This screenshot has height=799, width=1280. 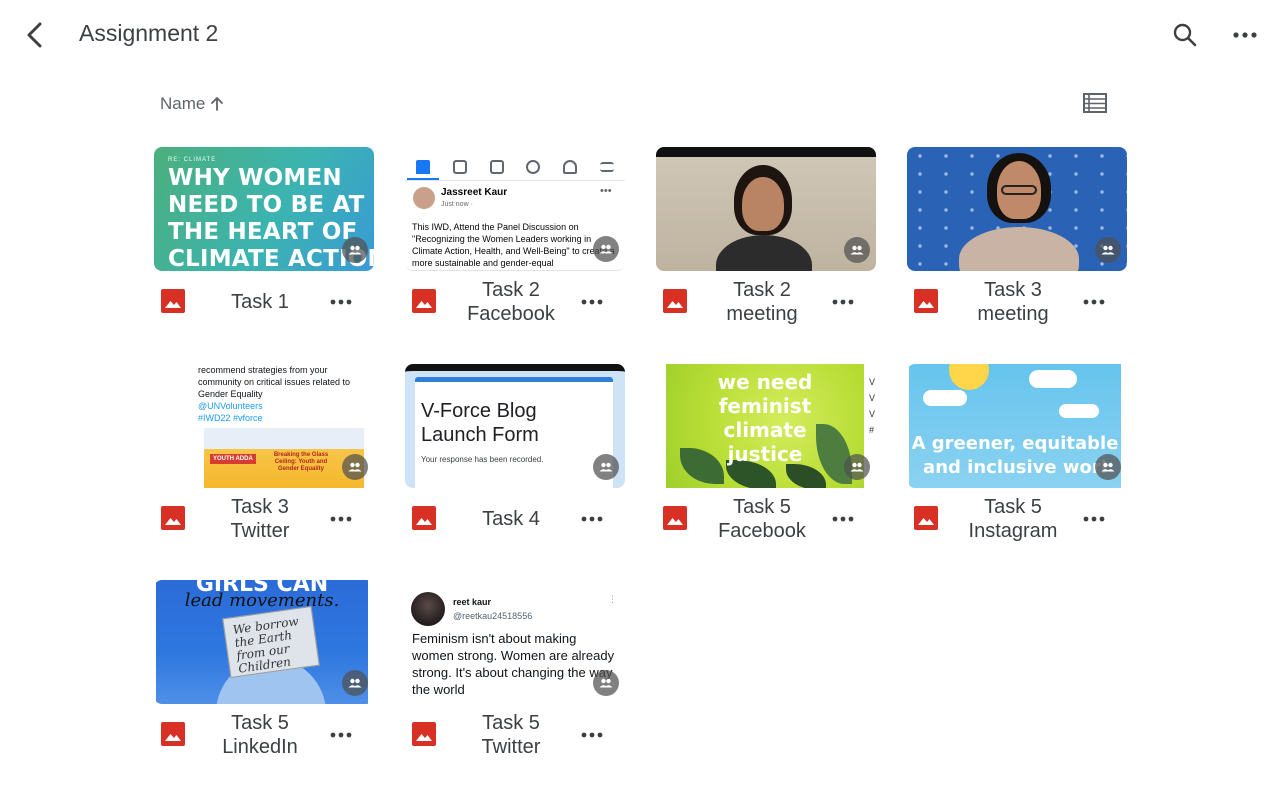 What do you see at coordinates (255, 178) in the screenshot?
I see `thumb-line: WHY WOMEN` at bounding box center [255, 178].